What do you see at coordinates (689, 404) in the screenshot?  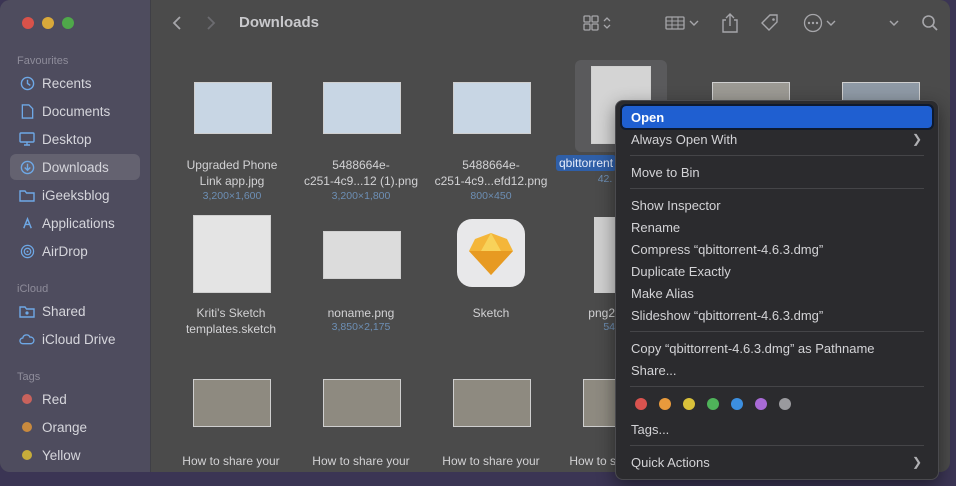 I see `tag-color-yellow` at bounding box center [689, 404].